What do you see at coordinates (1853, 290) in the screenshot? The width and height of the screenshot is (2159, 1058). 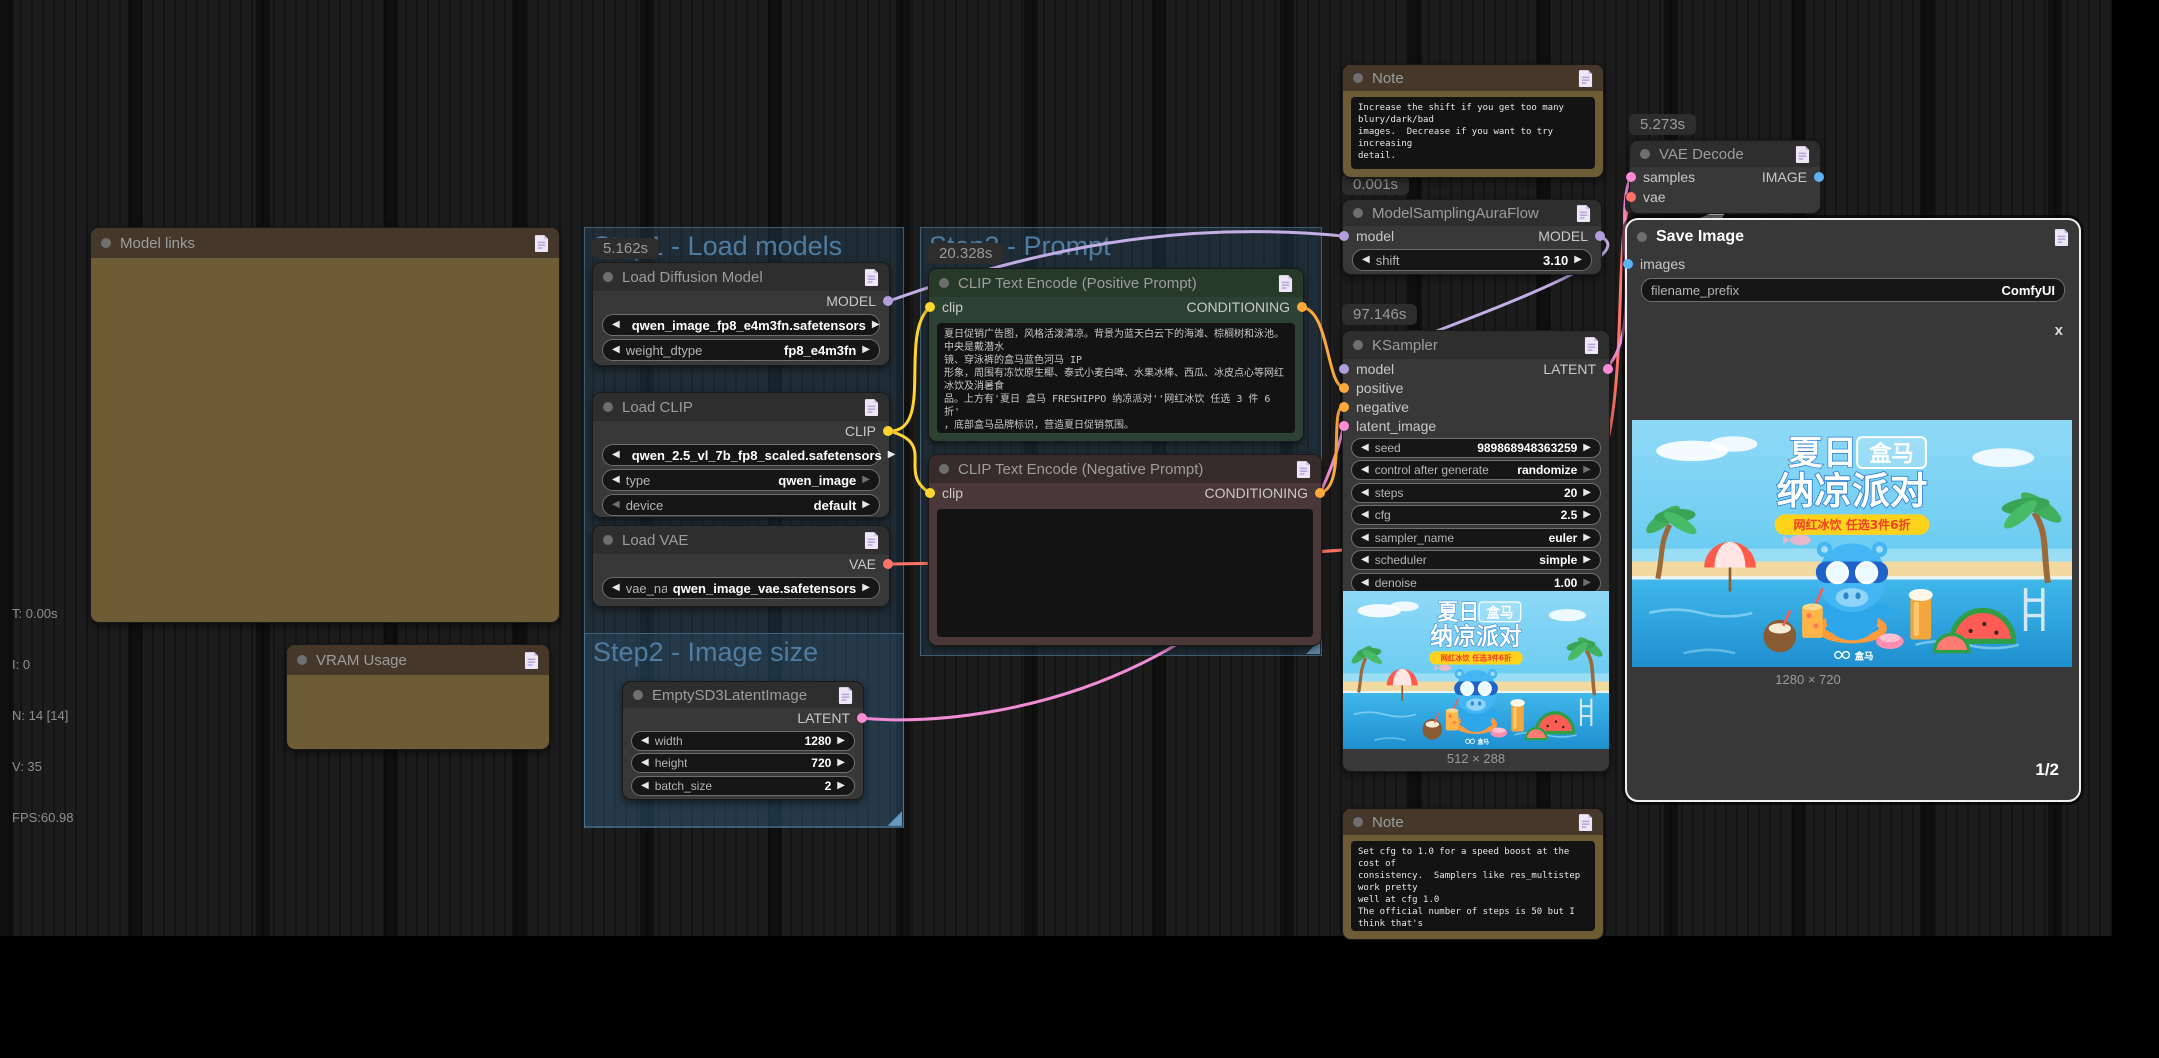 I see `widget-filename-prefix: filename_prefix ComfyUI` at bounding box center [1853, 290].